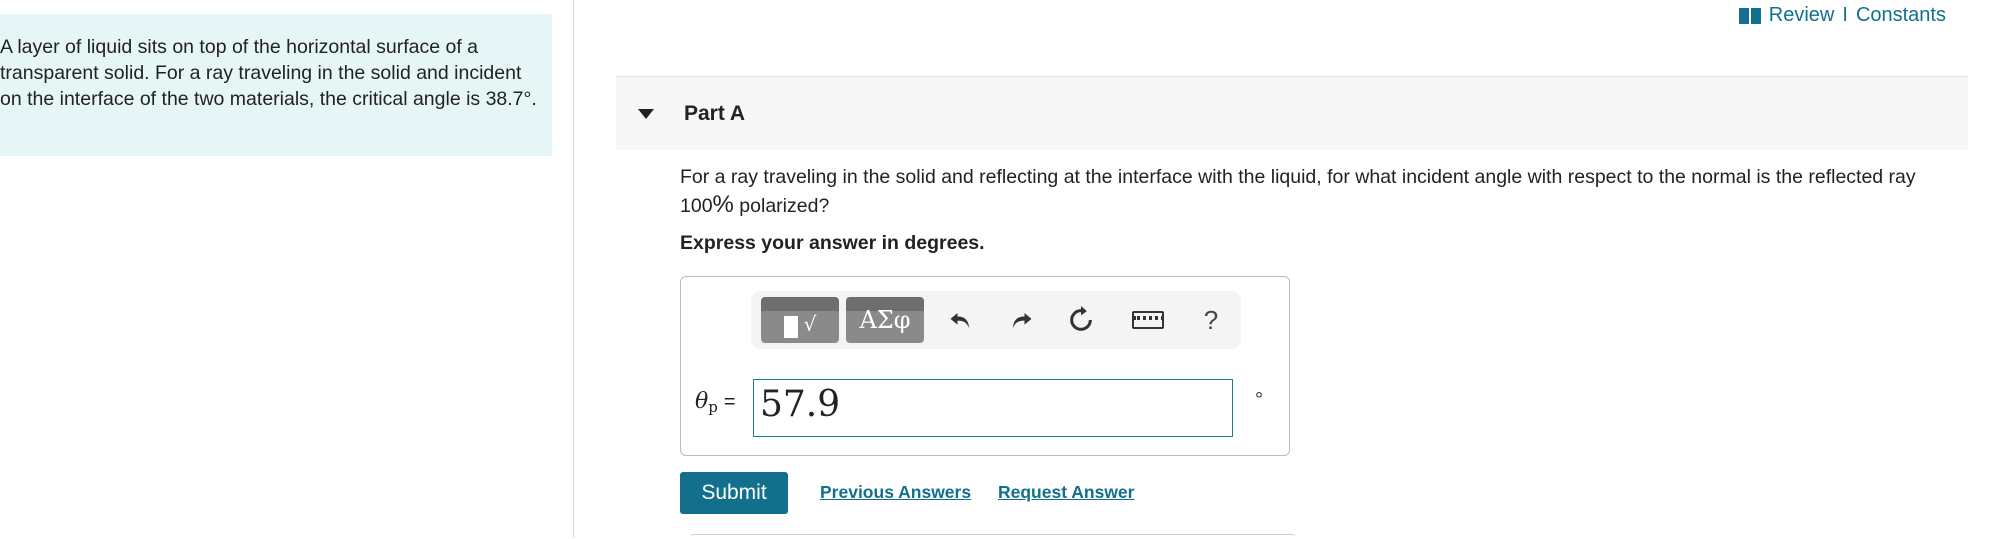 This screenshot has height=539, width=2008. I want to click on variable-symbol: θ, so click(702, 401).